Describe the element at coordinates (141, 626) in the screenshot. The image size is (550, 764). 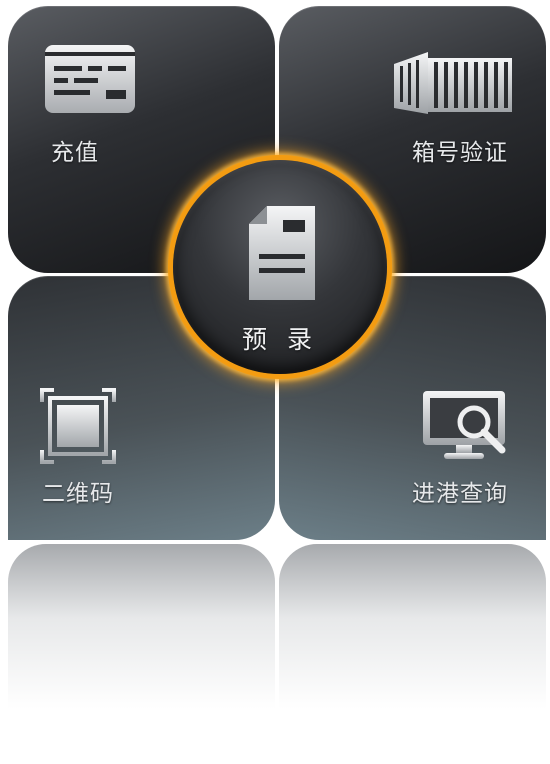
I see `tile-reflection-left` at that location.